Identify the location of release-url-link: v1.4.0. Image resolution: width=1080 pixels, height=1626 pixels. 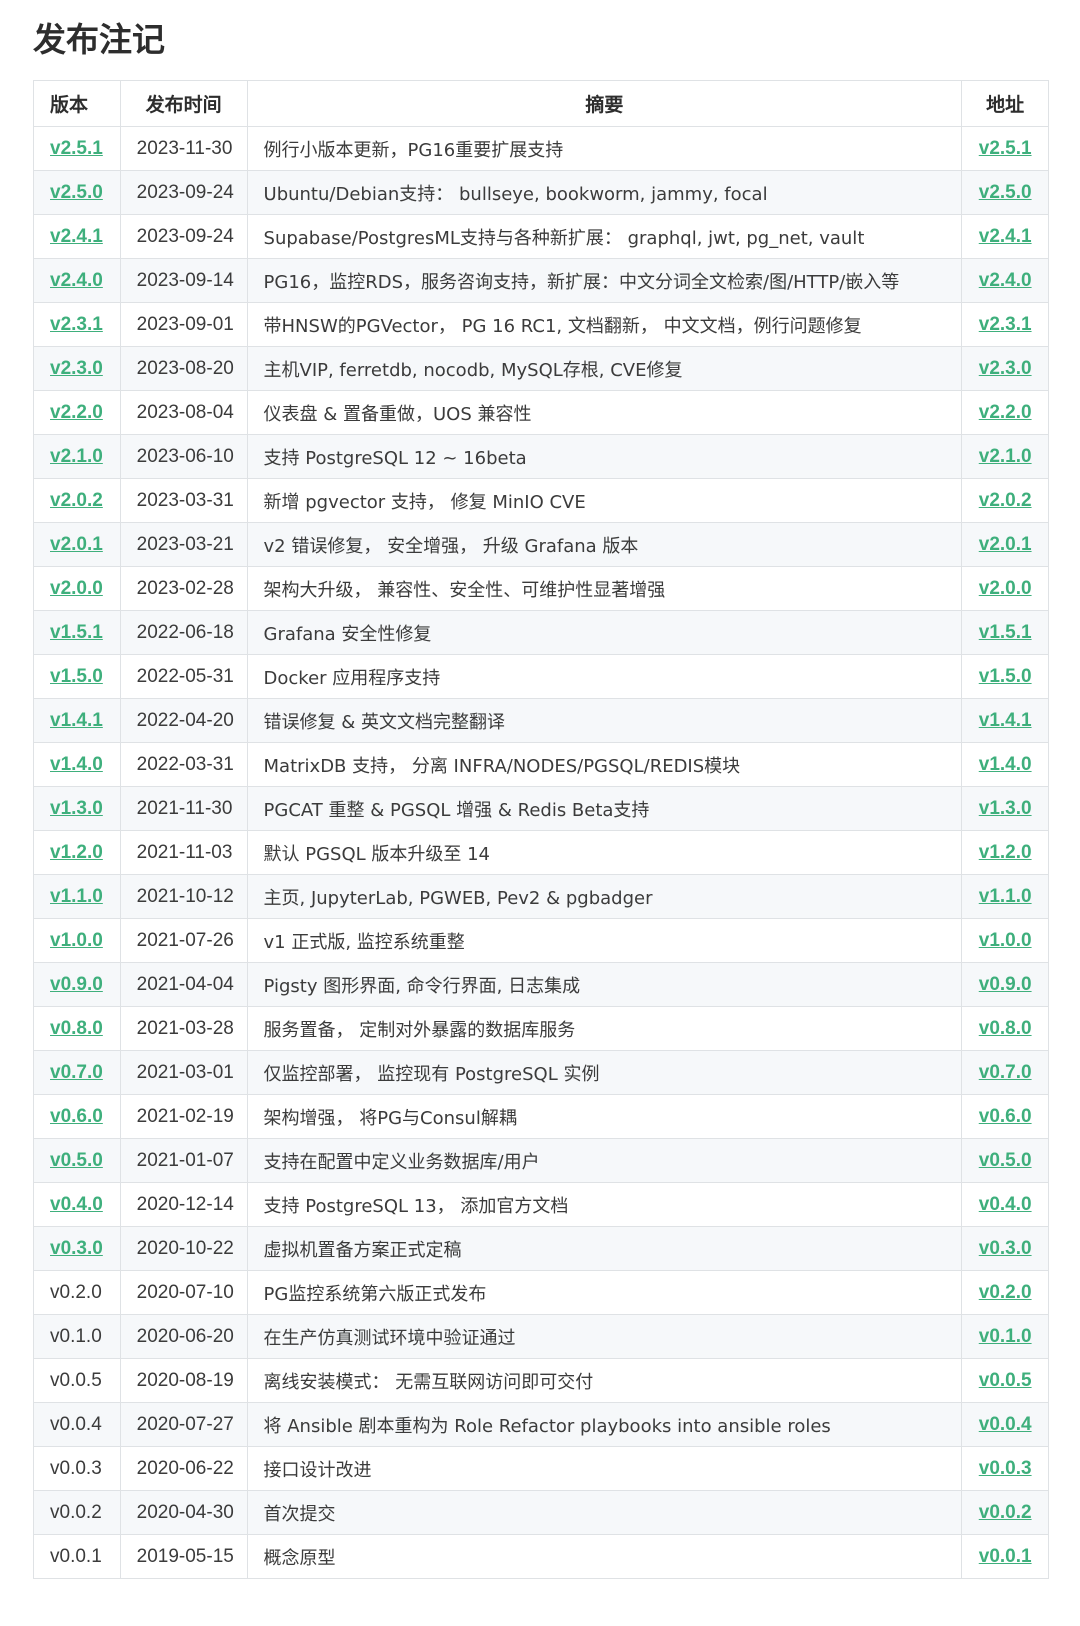
(1005, 764).